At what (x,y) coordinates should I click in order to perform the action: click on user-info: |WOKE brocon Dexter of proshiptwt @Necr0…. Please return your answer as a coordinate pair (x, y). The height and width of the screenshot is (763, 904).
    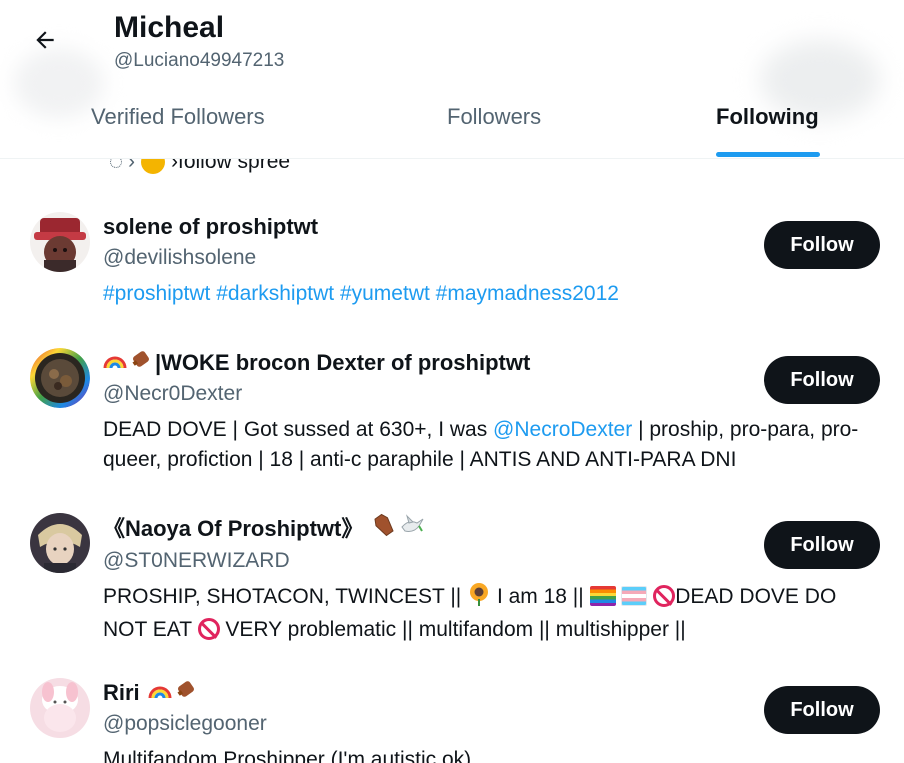
    Looking at the image, I should click on (493, 411).